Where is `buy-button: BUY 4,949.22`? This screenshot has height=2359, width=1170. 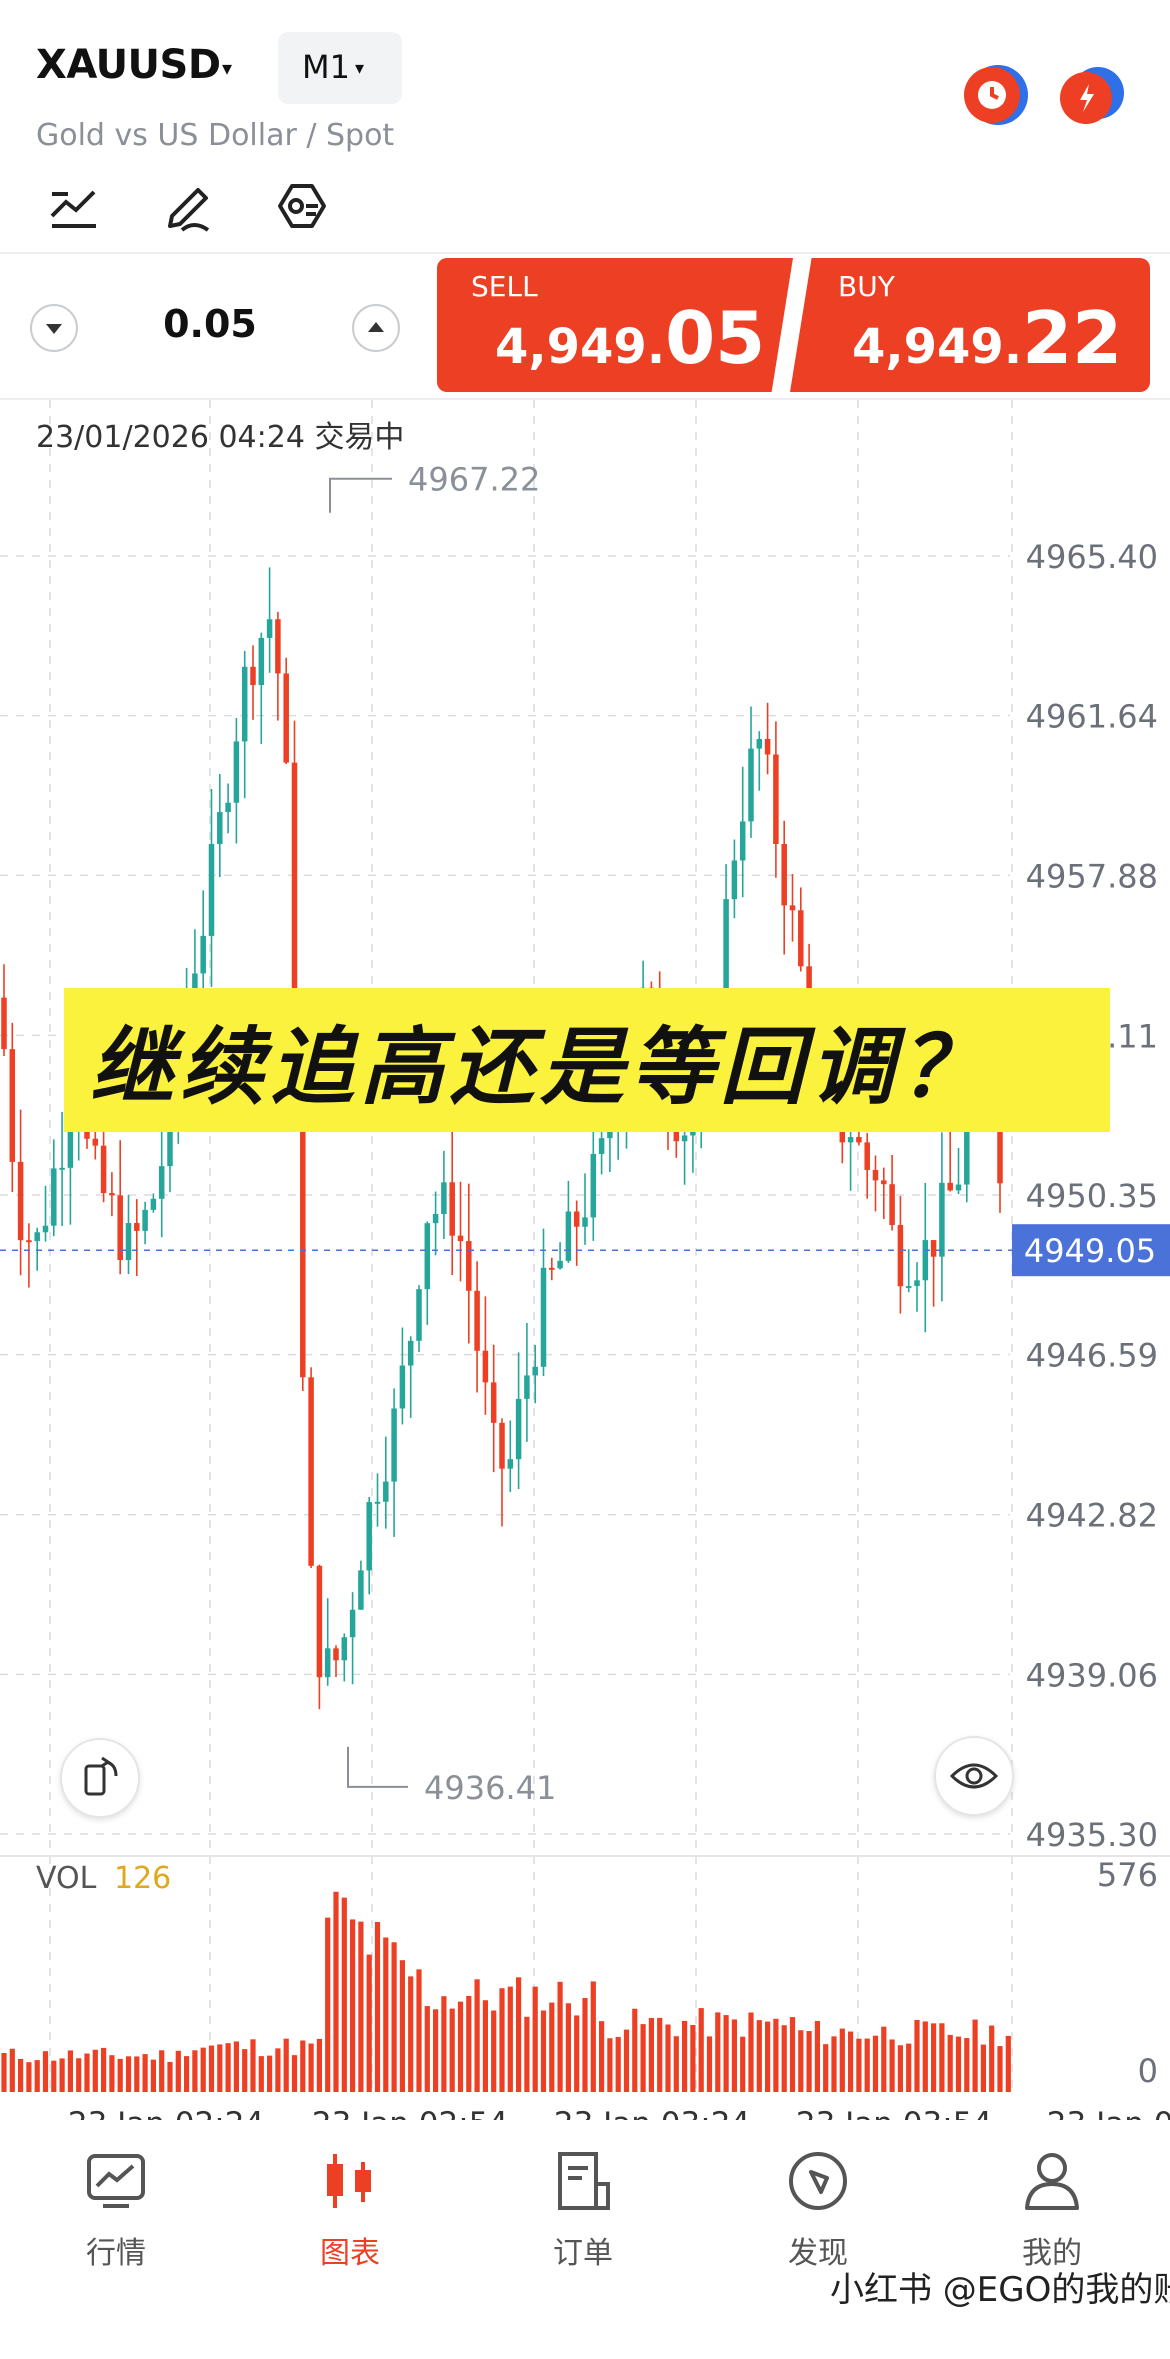 buy-button: BUY 4,949.22 is located at coordinates (970, 325).